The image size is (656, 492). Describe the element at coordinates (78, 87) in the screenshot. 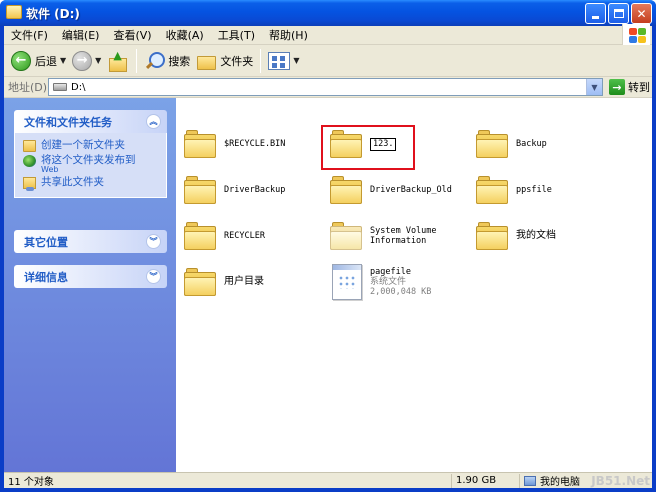

I see `address-value: D:\` at that location.